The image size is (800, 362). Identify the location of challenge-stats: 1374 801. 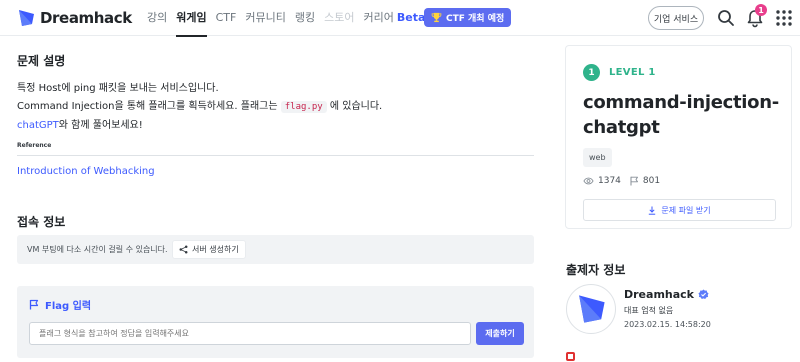
(621, 181).